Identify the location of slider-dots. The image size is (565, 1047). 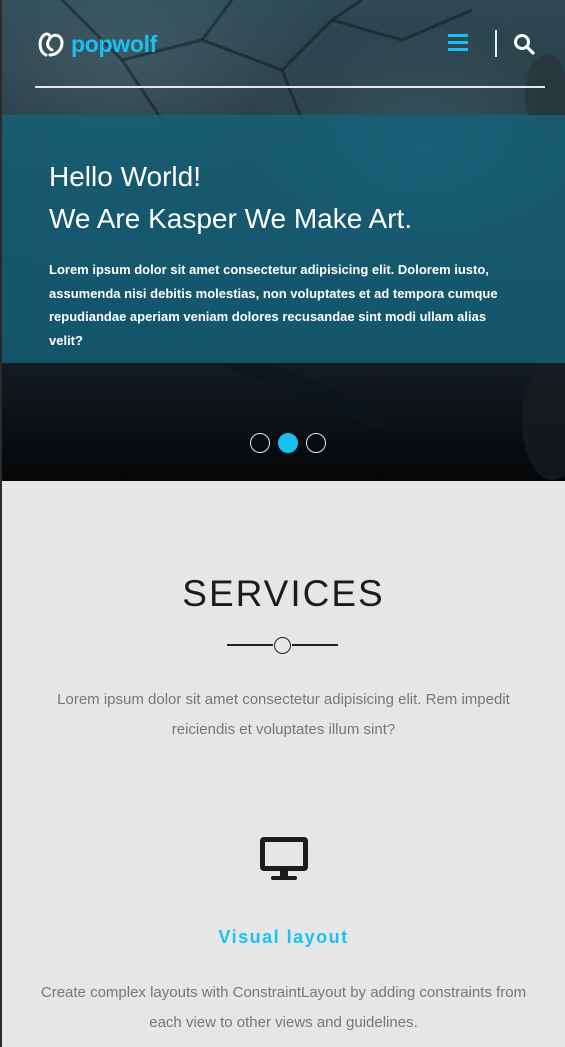
(292, 443).